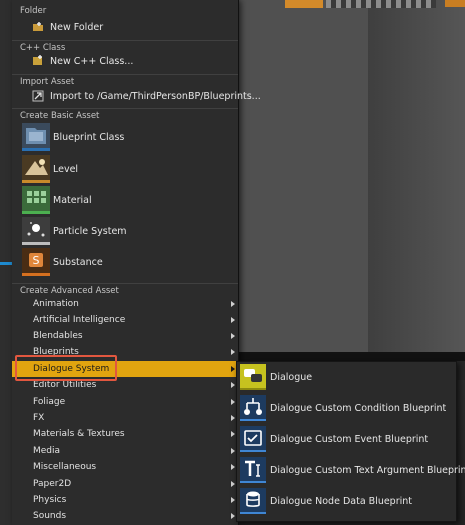 This screenshot has width=465, height=525. Describe the element at coordinates (125, 516) in the screenshot. I see `advanced-sounds: Sounds` at that location.